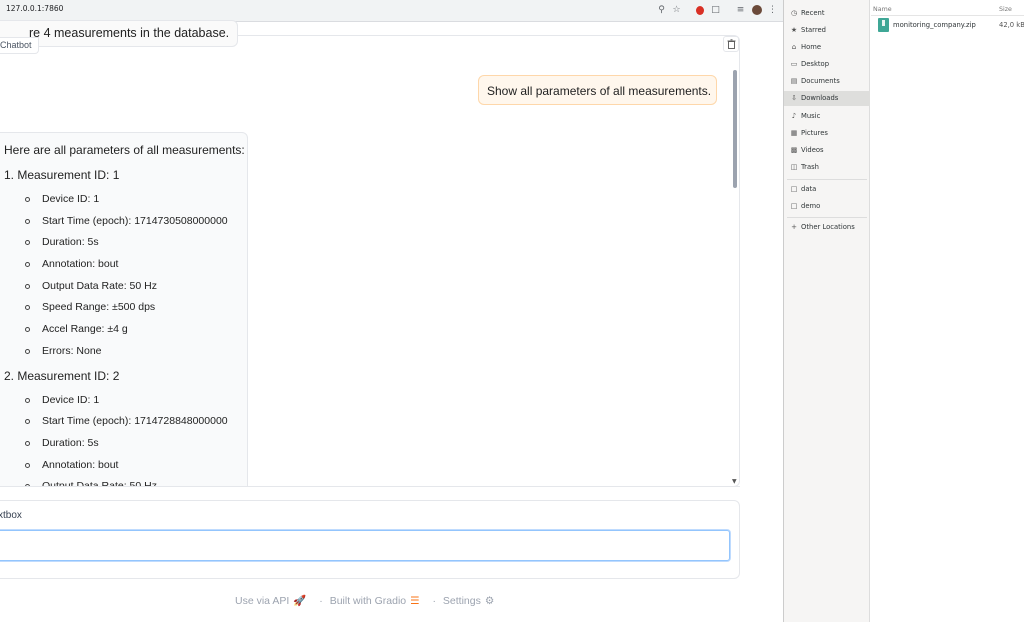 The width and height of the screenshot is (1024, 622). What do you see at coordinates (734, 481) in the screenshot?
I see `scroll-down-arrow: ▼` at bounding box center [734, 481].